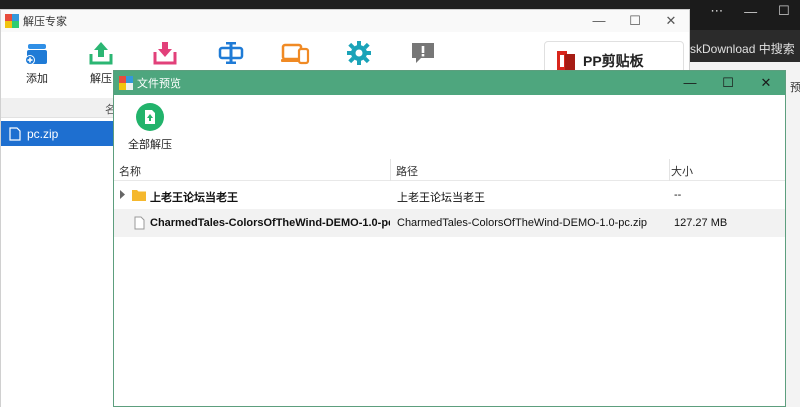 This screenshot has height=407, width=800. I want to click on table-row: 上老王论坛当老王 上老王论坛当老王 --, so click(449, 195).